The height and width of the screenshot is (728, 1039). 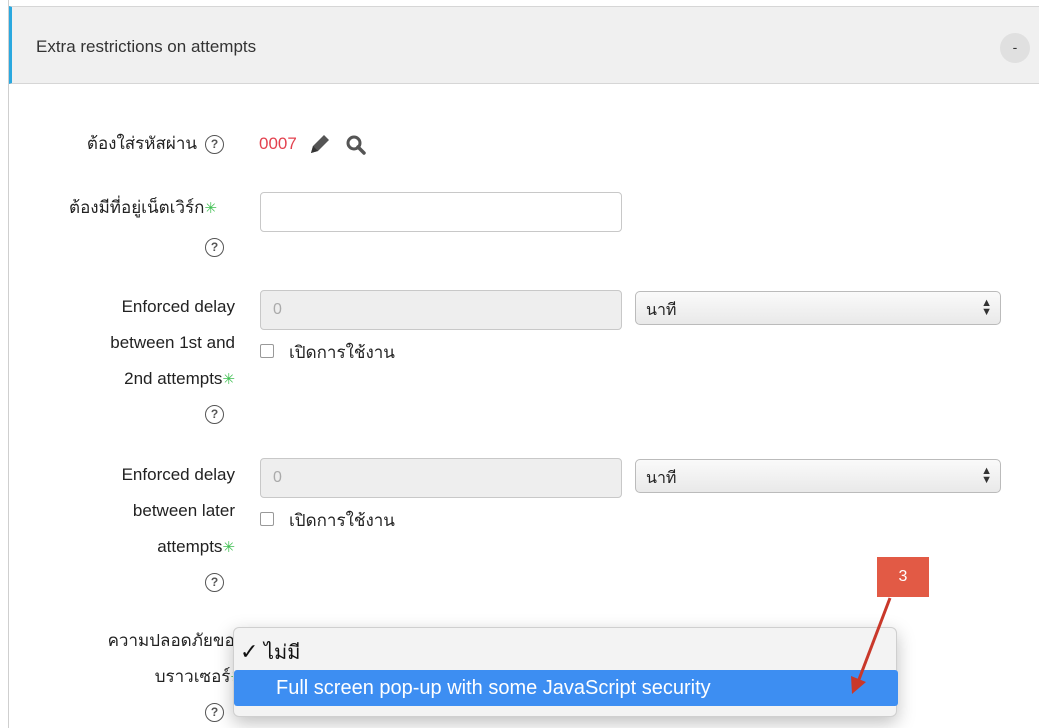 What do you see at coordinates (172, 342) in the screenshot?
I see `delay1-label-line2: between 1st and` at bounding box center [172, 342].